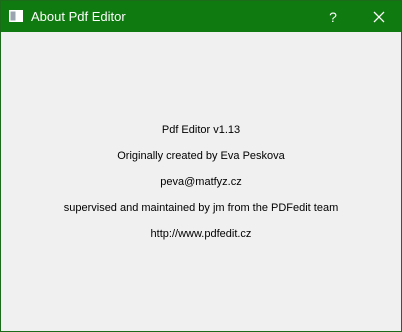 The width and height of the screenshot is (402, 332). What do you see at coordinates (16, 16) in the screenshot?
I see `window-app-icon` at bounding box center [16, 16].